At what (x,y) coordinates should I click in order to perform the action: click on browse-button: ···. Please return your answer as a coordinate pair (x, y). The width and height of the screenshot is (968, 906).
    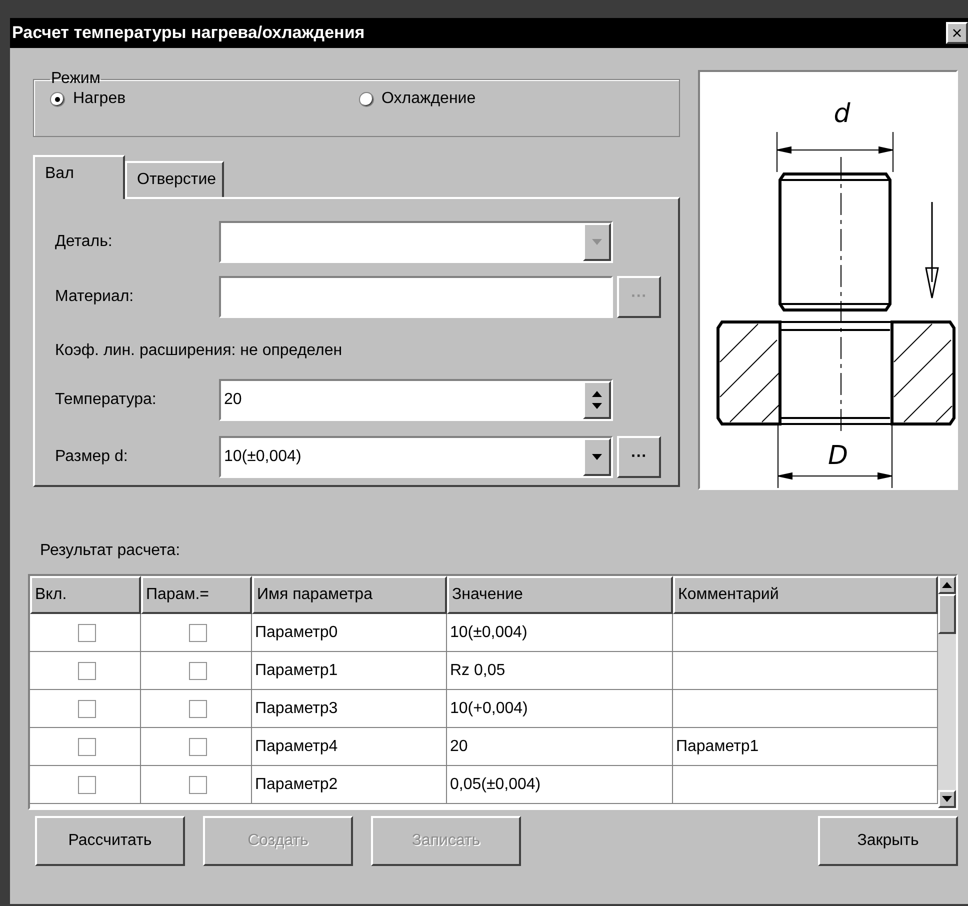
    Looking at the image, I should click on (639, 457).